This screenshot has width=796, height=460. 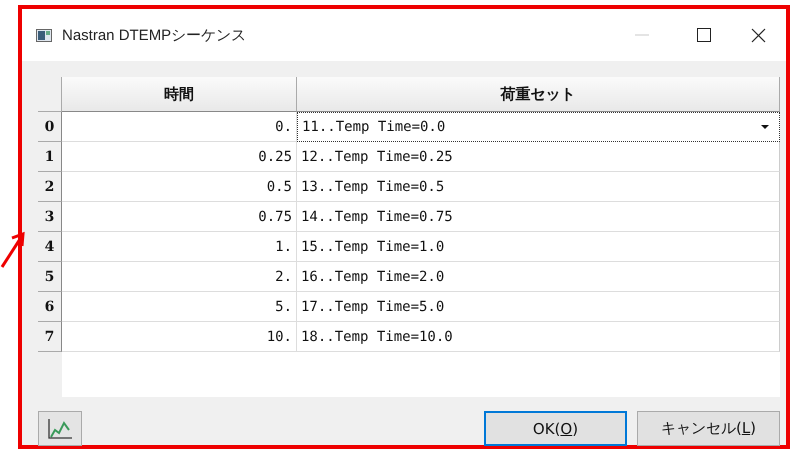 I want to click on maximize-icon, so click(x=704, y=35).